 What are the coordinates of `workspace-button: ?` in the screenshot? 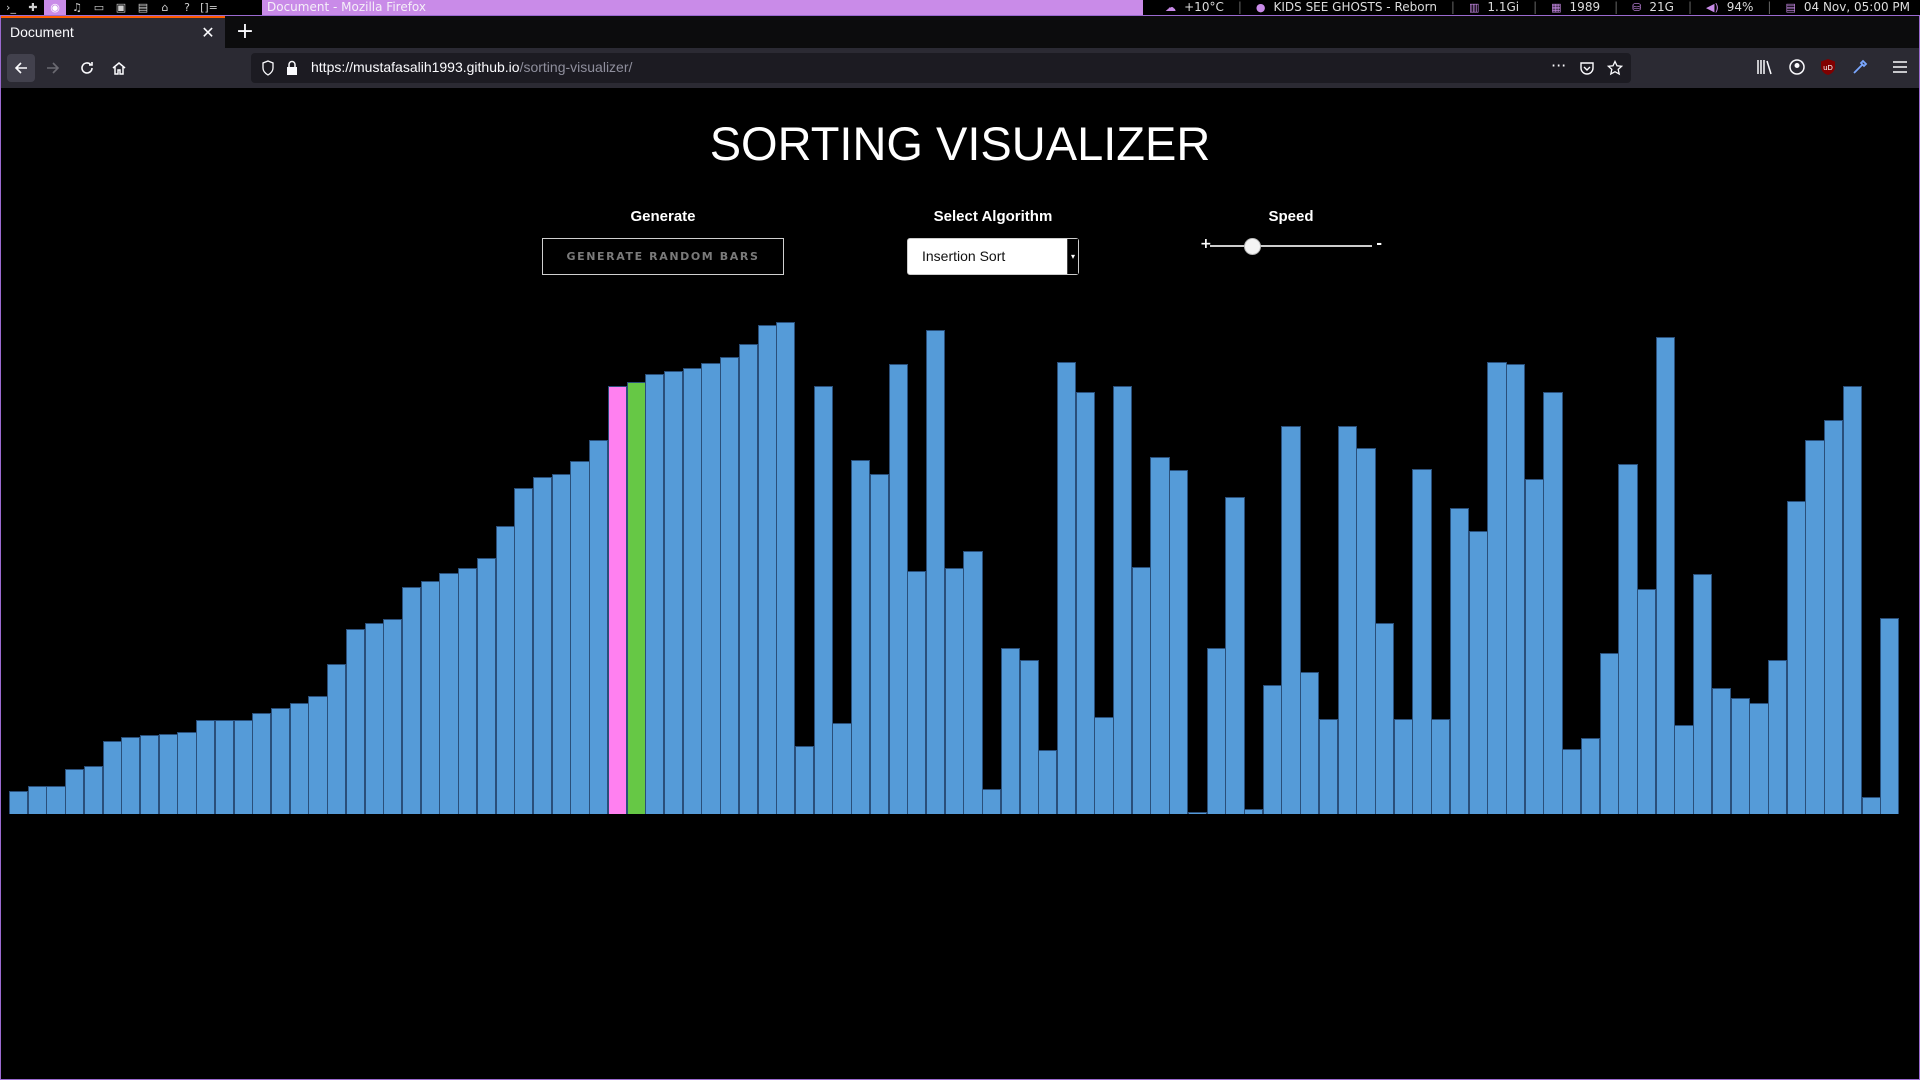 It's located at (187, 7).